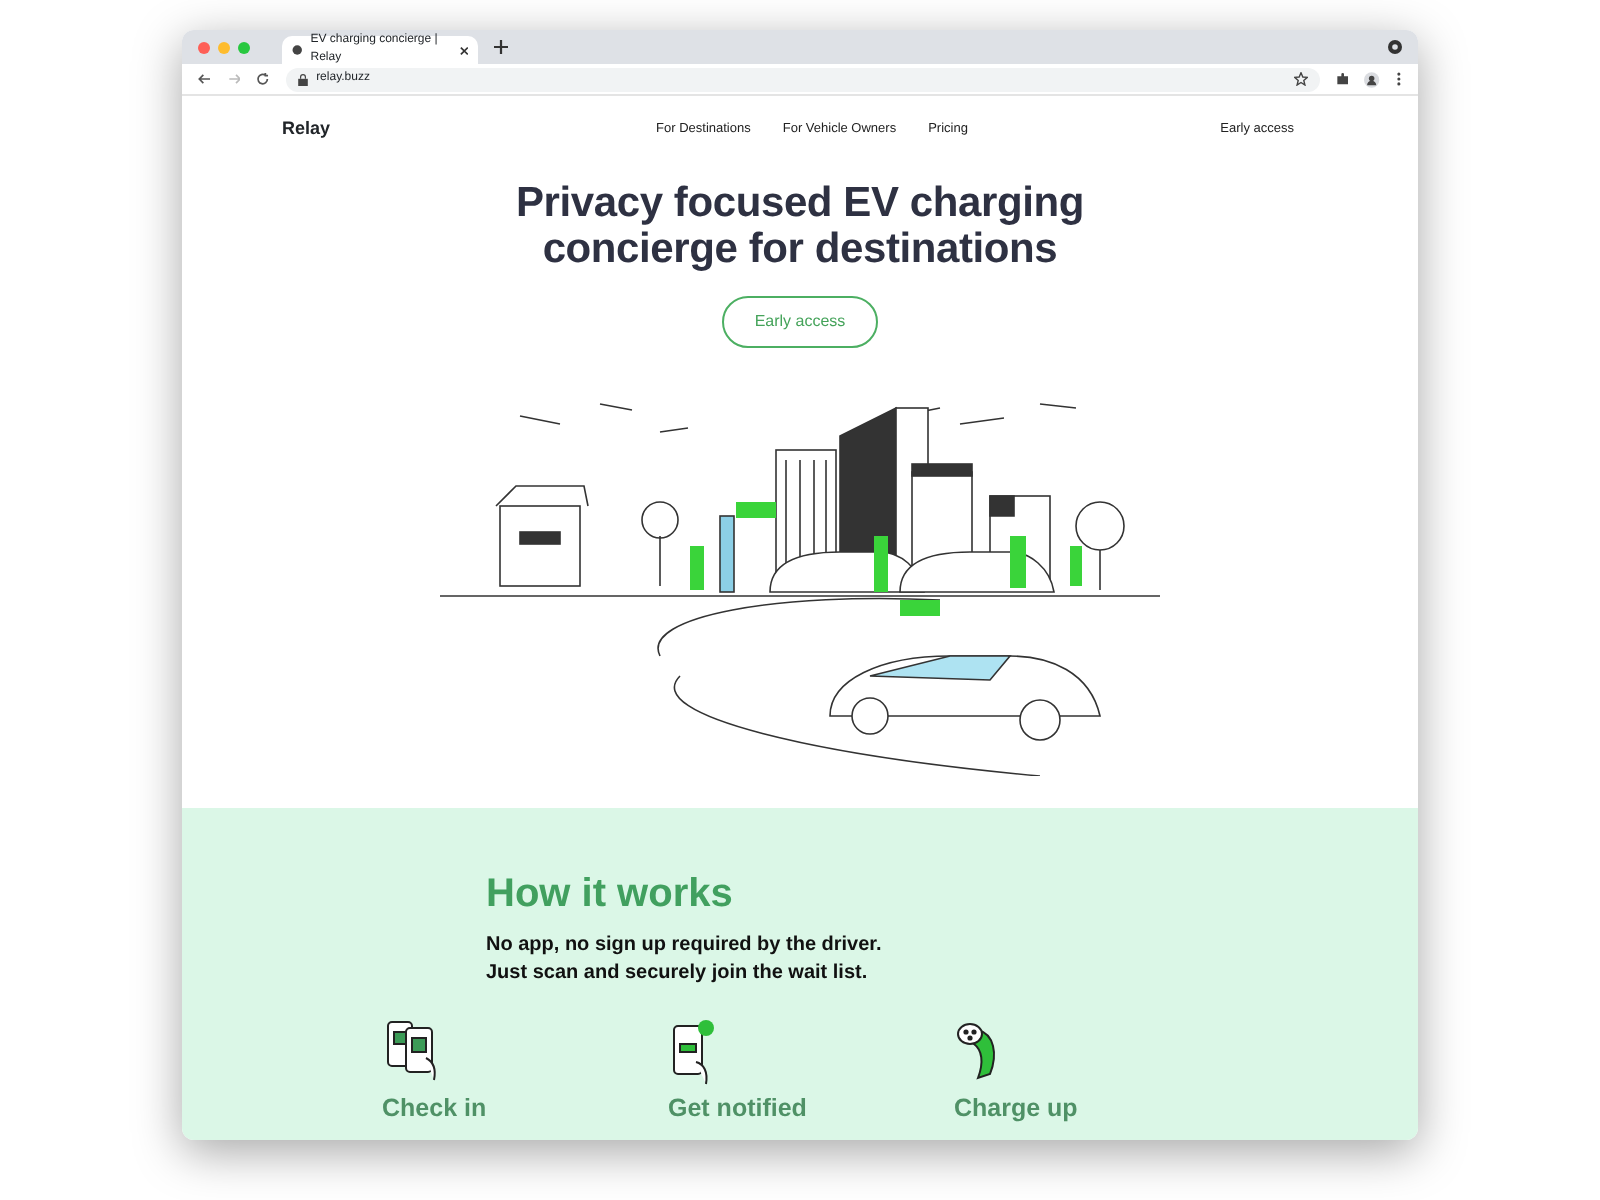 This screenshot has height=1200, width=1600. What do you see at coordinates (463, 50) in the screenshot?
I see `close-icon` at bounding box center [463, 50].